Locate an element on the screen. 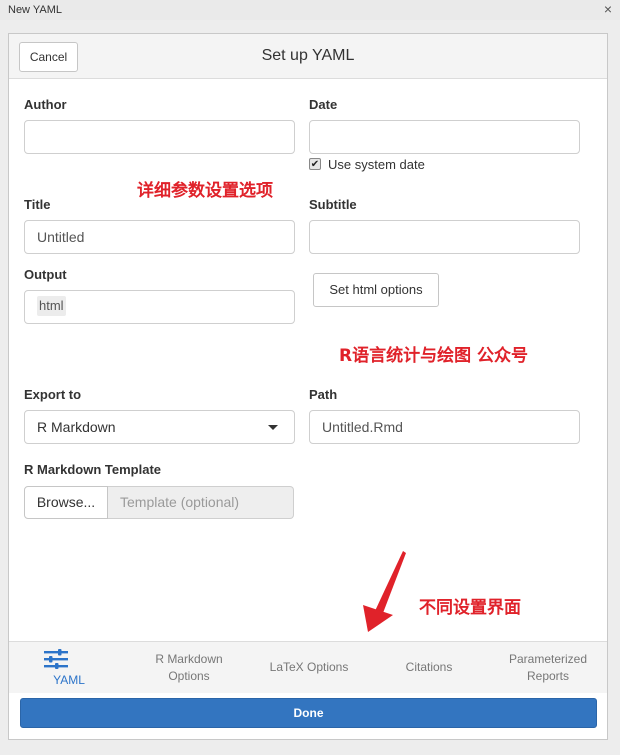  title-label: Title is located at coordinates (37, 204).